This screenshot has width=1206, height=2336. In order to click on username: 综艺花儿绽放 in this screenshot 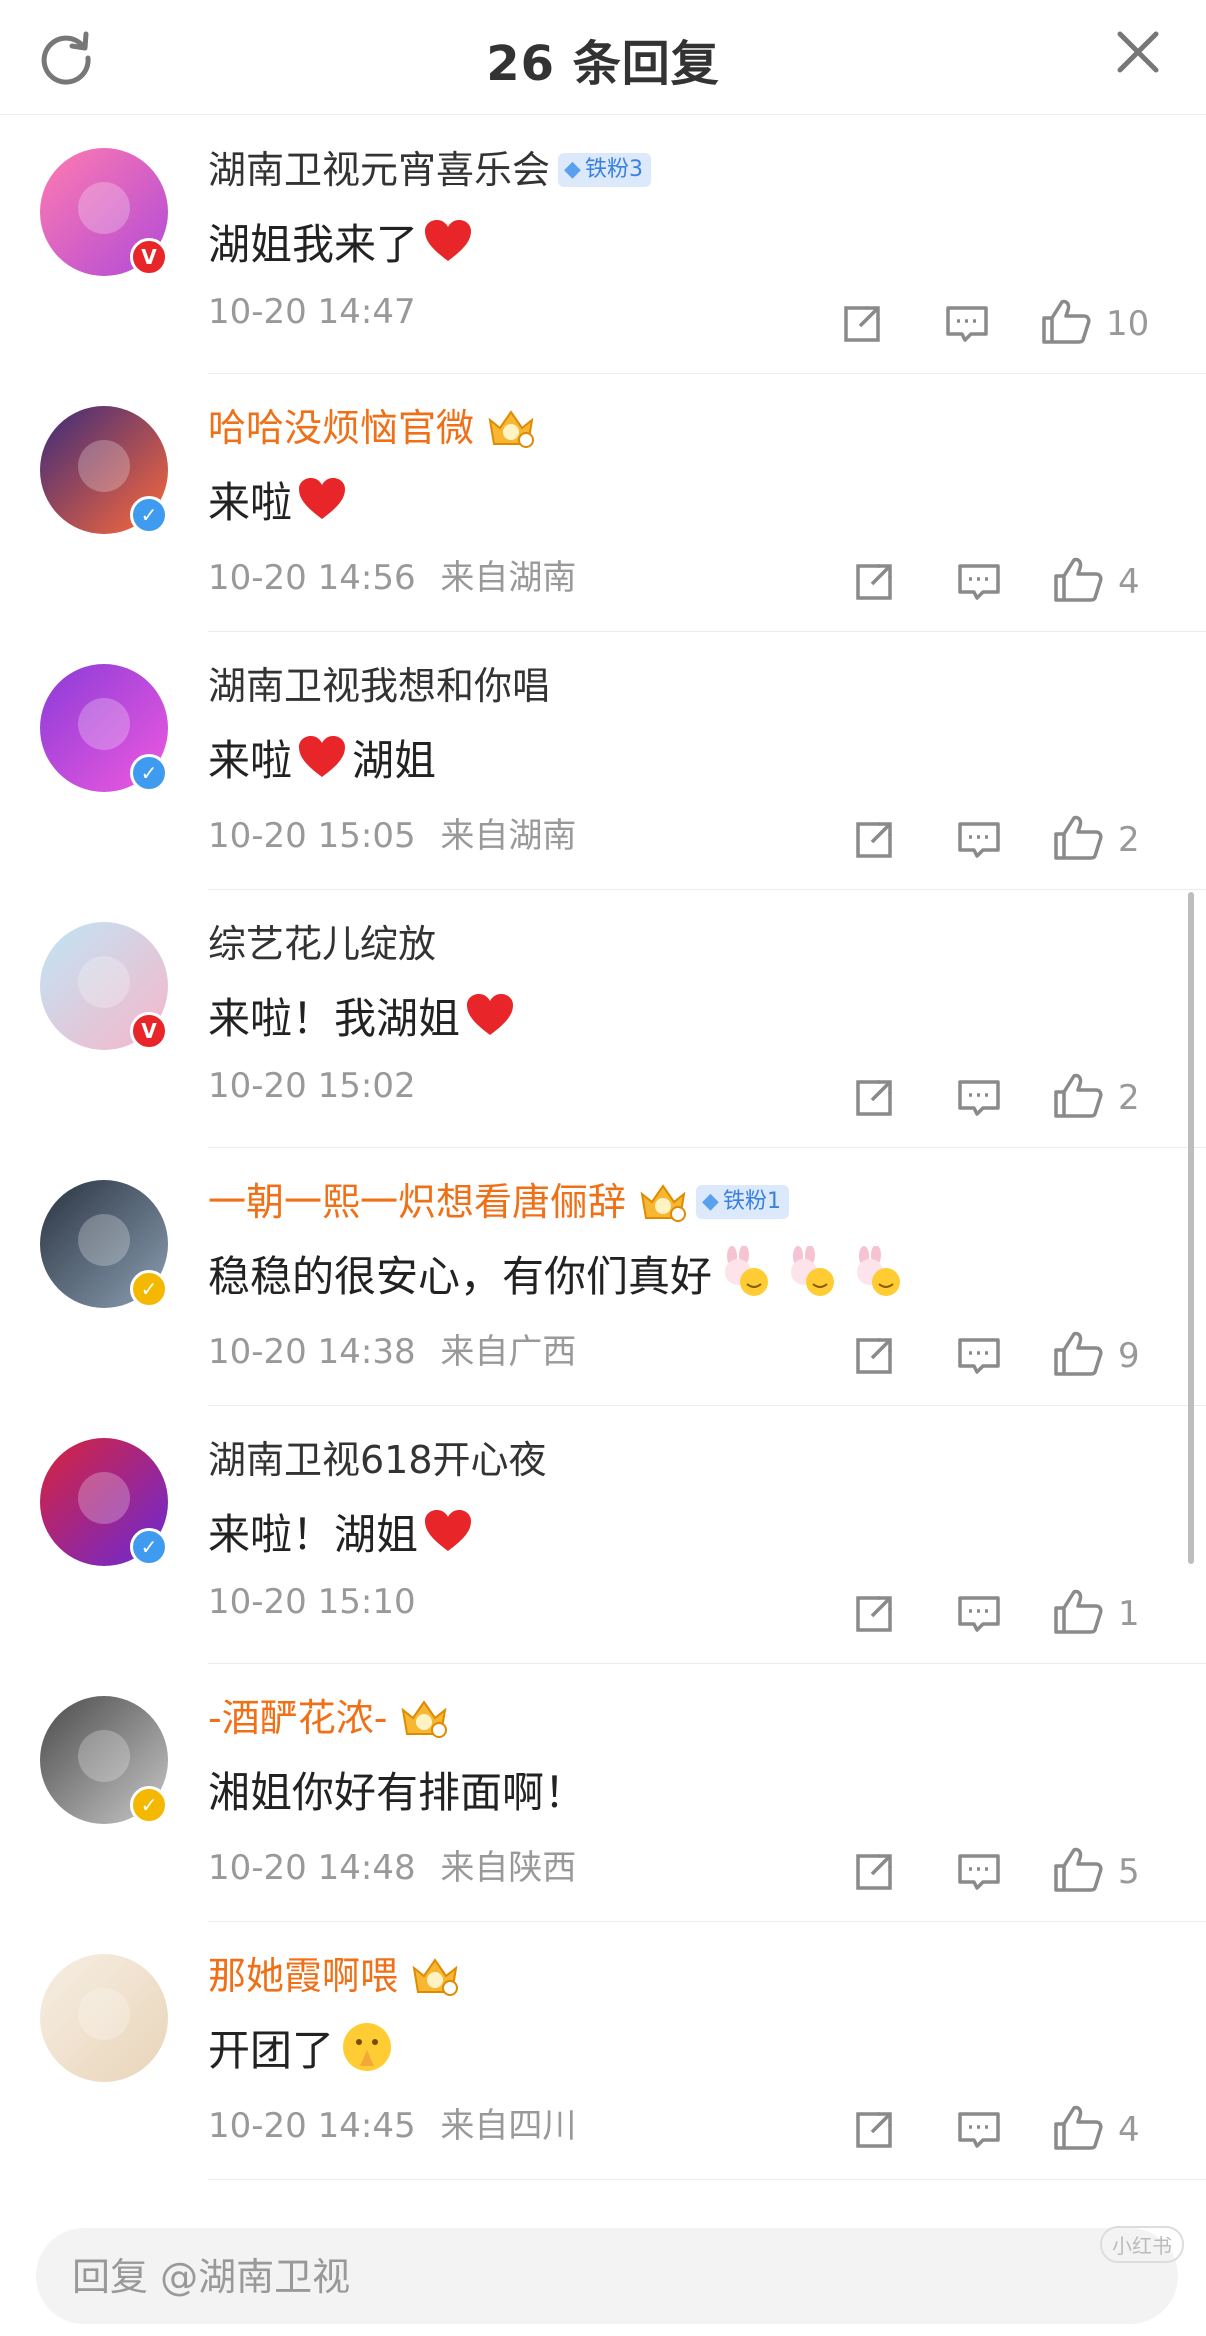, I will do `click(322, 944)`.